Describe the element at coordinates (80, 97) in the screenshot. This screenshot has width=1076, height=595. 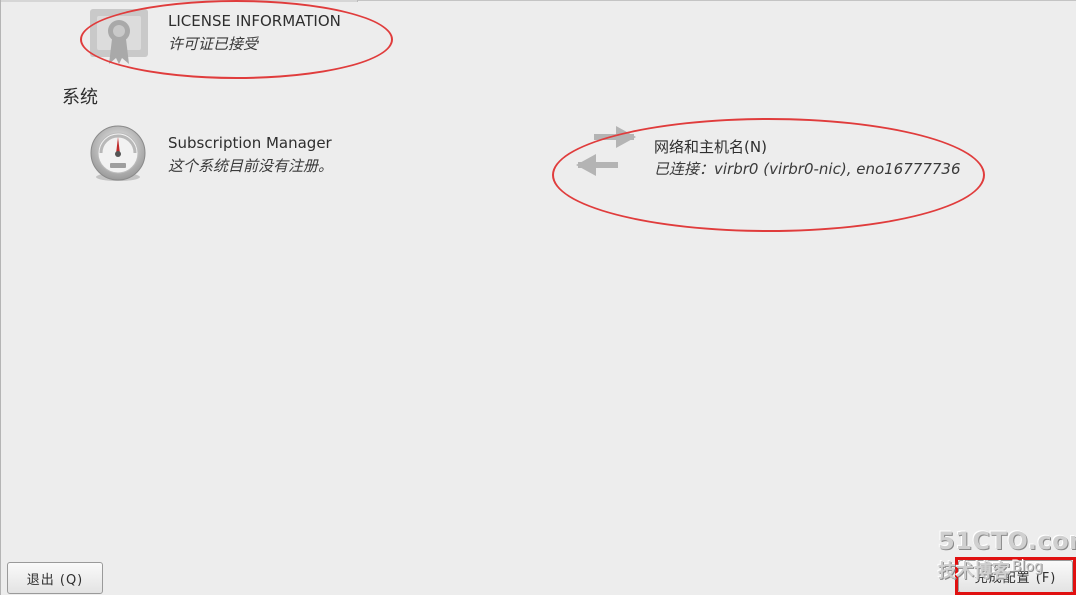
I see `section-label-system: 系统` at that location.